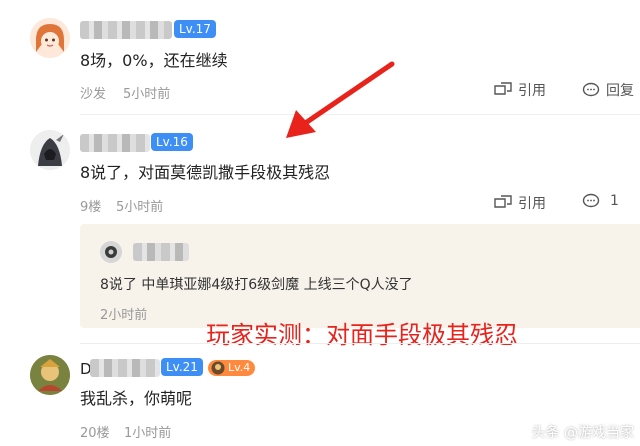 The height and width of the screenshot is (446, 640). Describe the element at coordinates (360, 343) in the screenshot. I see `divider` at that location.